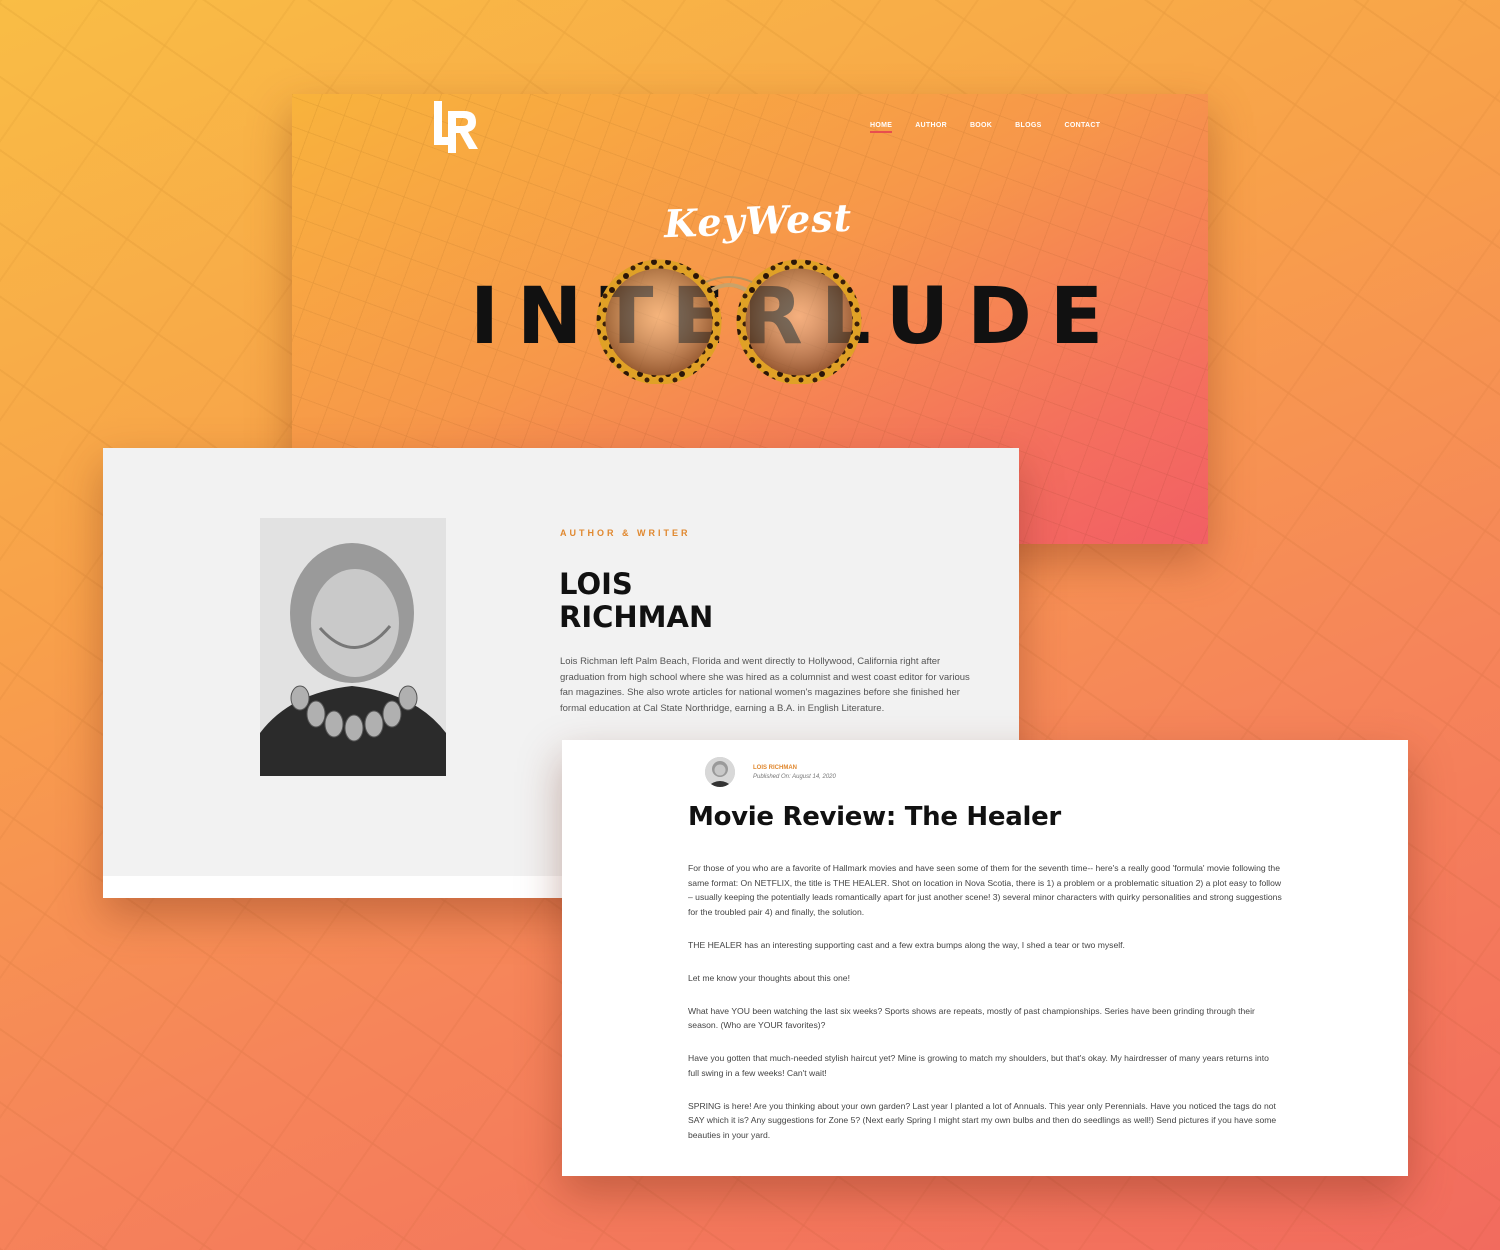 The width and height of the screenshot is (1500, 1250). I want to click on portrait-image, so click(353, 647).